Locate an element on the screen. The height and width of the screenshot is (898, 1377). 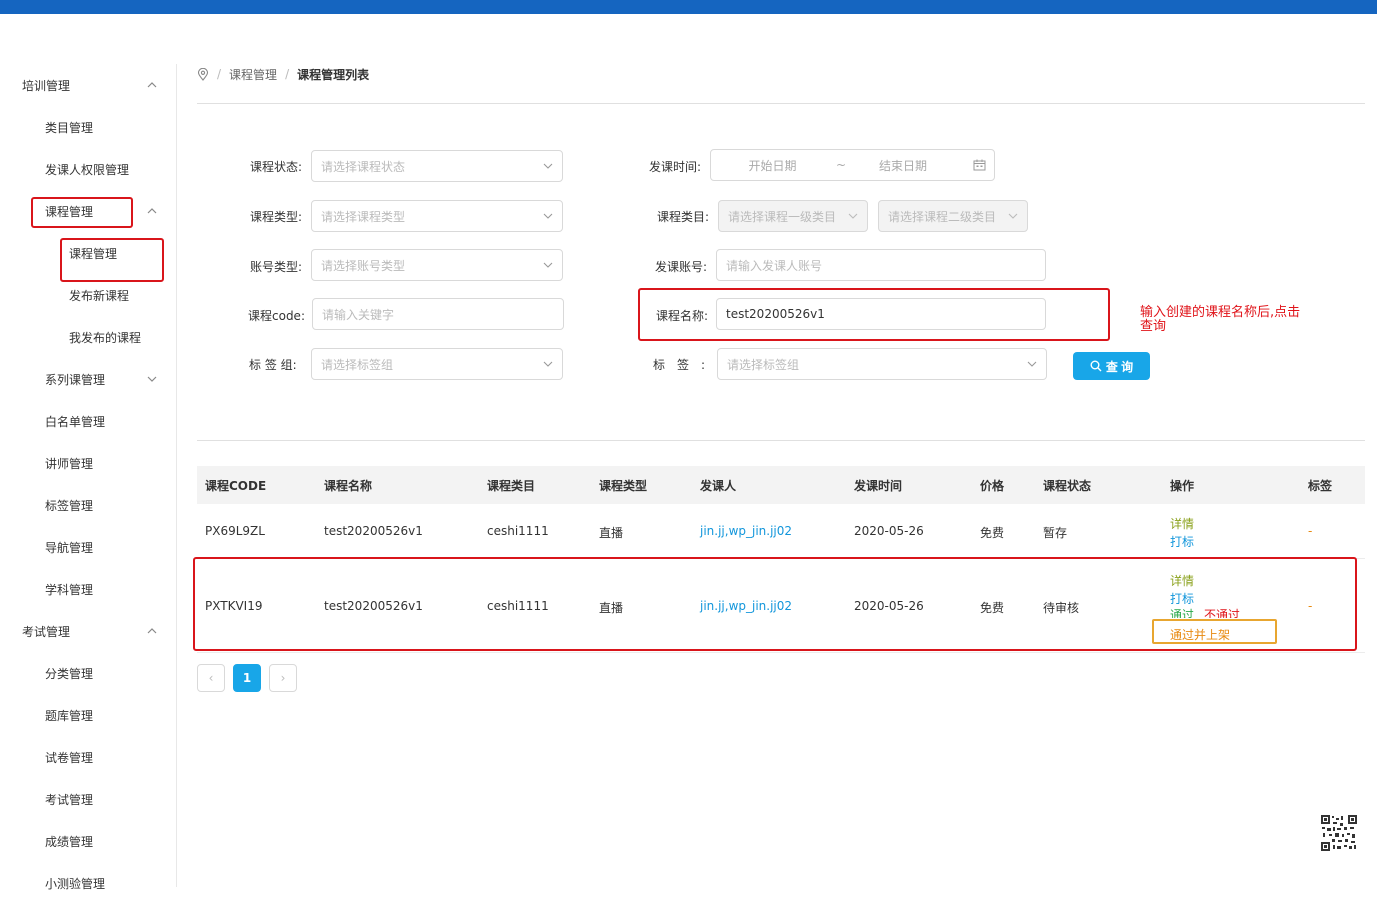
search-button-label: 查 询 is located at coordinates (1119, 366).